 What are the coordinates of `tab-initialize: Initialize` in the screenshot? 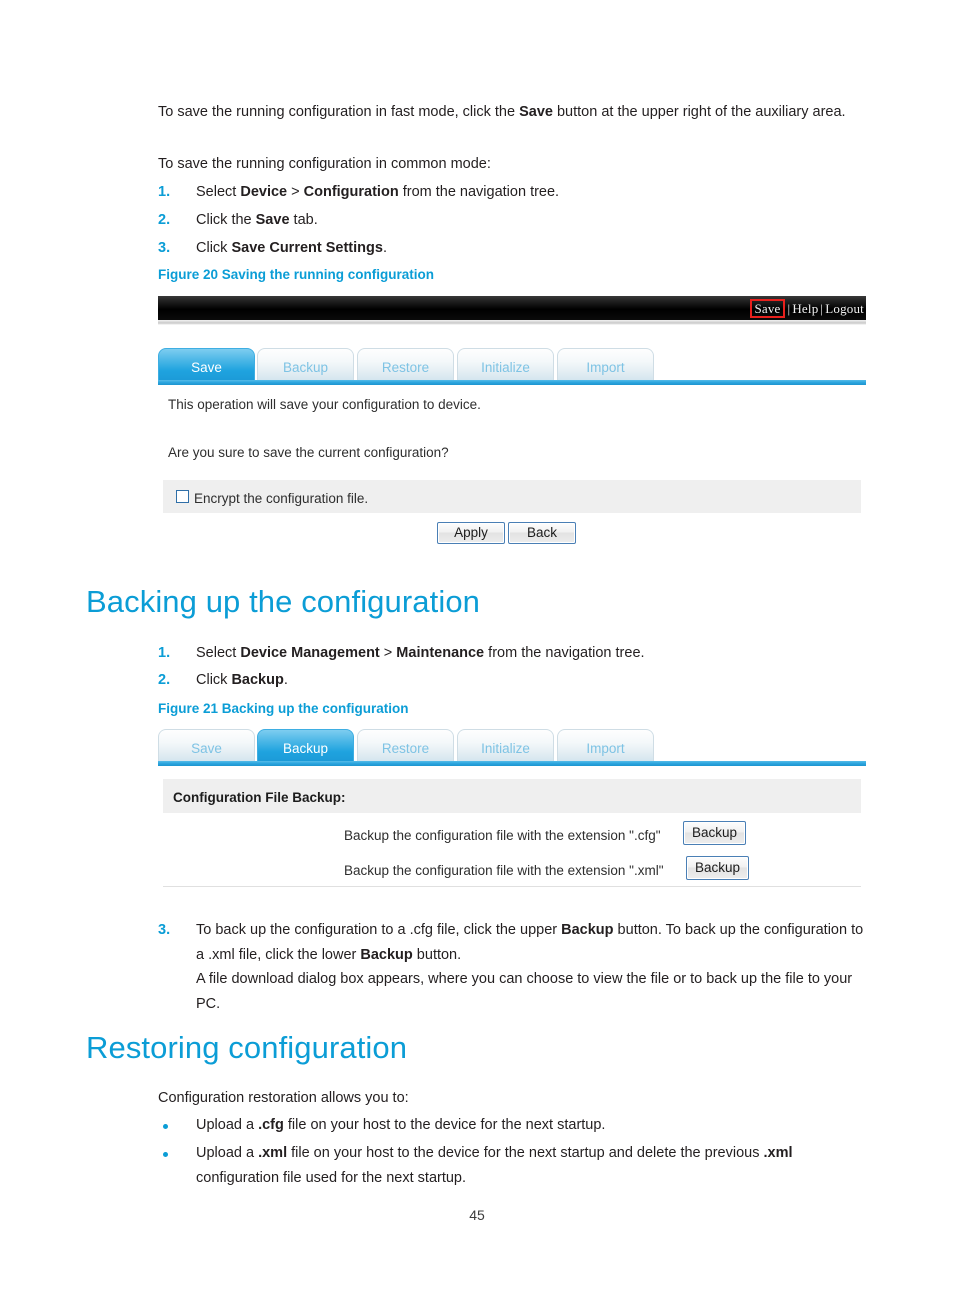 It's located at (505, 364).